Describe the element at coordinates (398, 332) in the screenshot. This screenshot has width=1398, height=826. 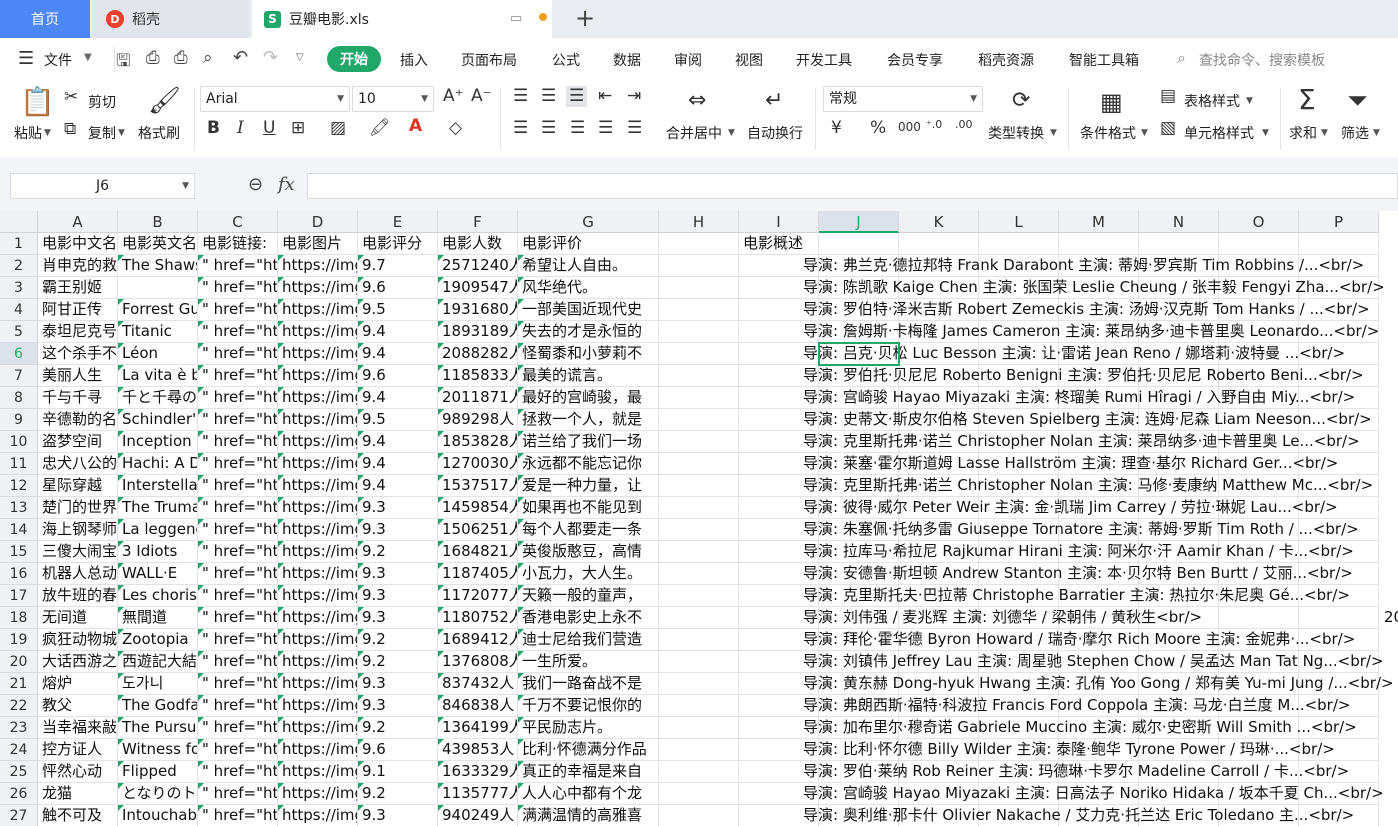
I see `cell-e5: 9.4` at that location.